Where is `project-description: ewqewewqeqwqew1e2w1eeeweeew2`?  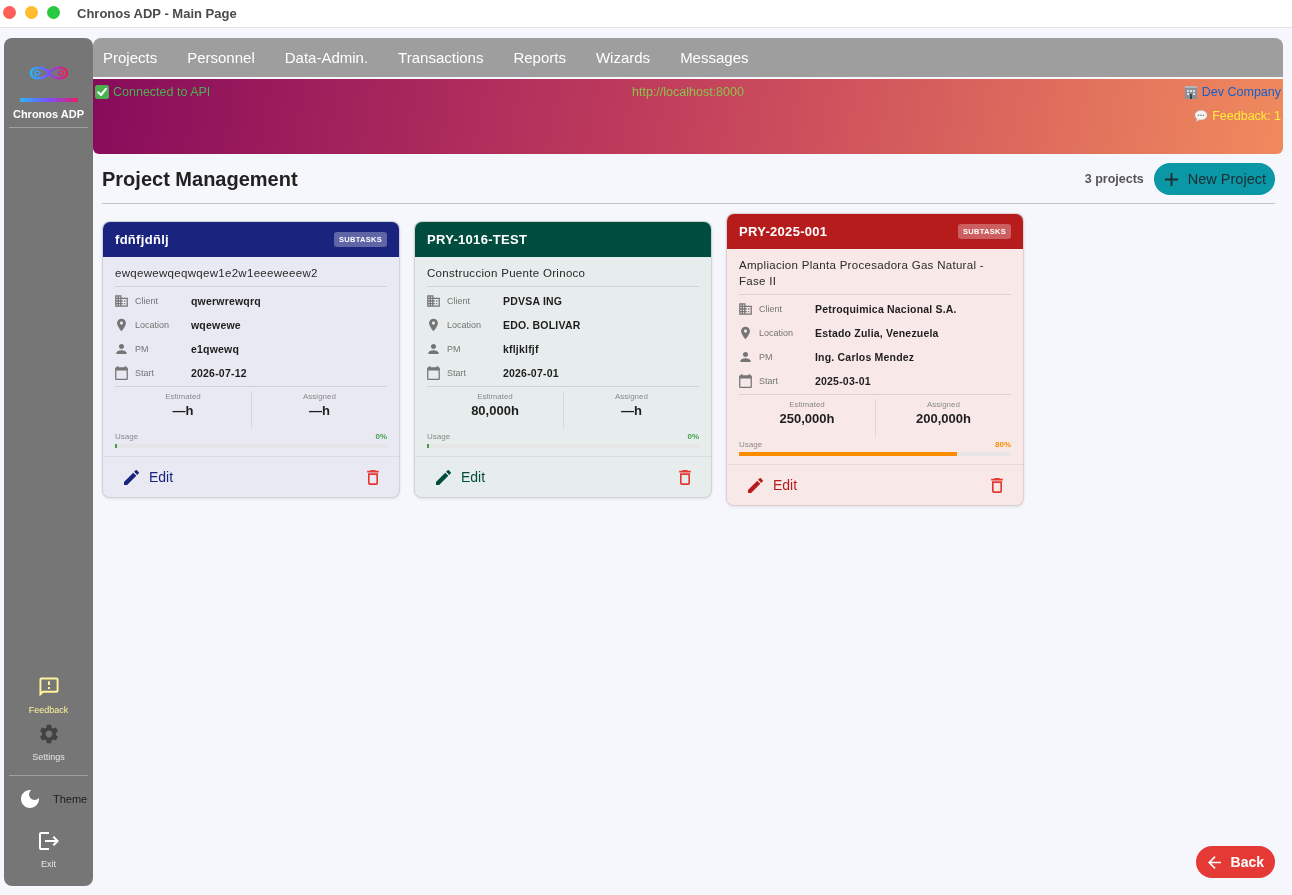 project-description: ewqewewqeqwqew1e2w1eeeweeew2 is located at coordinates (217, 273).